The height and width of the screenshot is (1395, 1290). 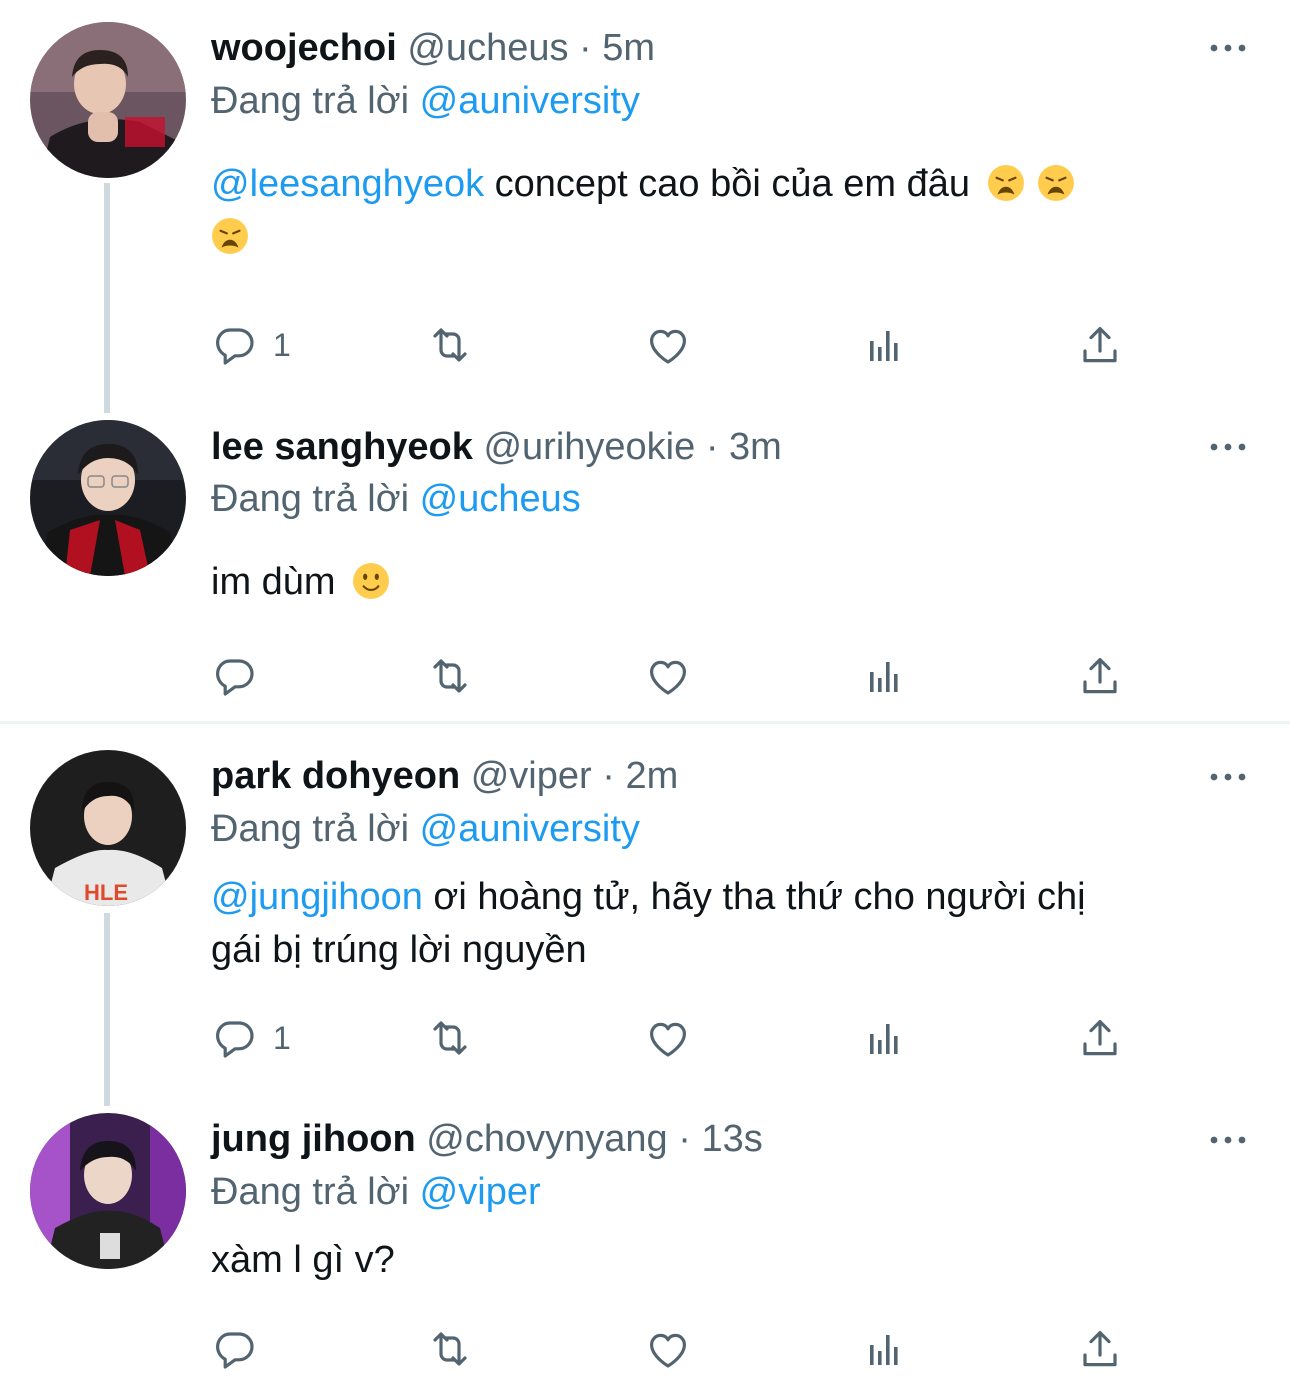 I want to click on avatar-photo: HLE, so click(x=108, y=828).